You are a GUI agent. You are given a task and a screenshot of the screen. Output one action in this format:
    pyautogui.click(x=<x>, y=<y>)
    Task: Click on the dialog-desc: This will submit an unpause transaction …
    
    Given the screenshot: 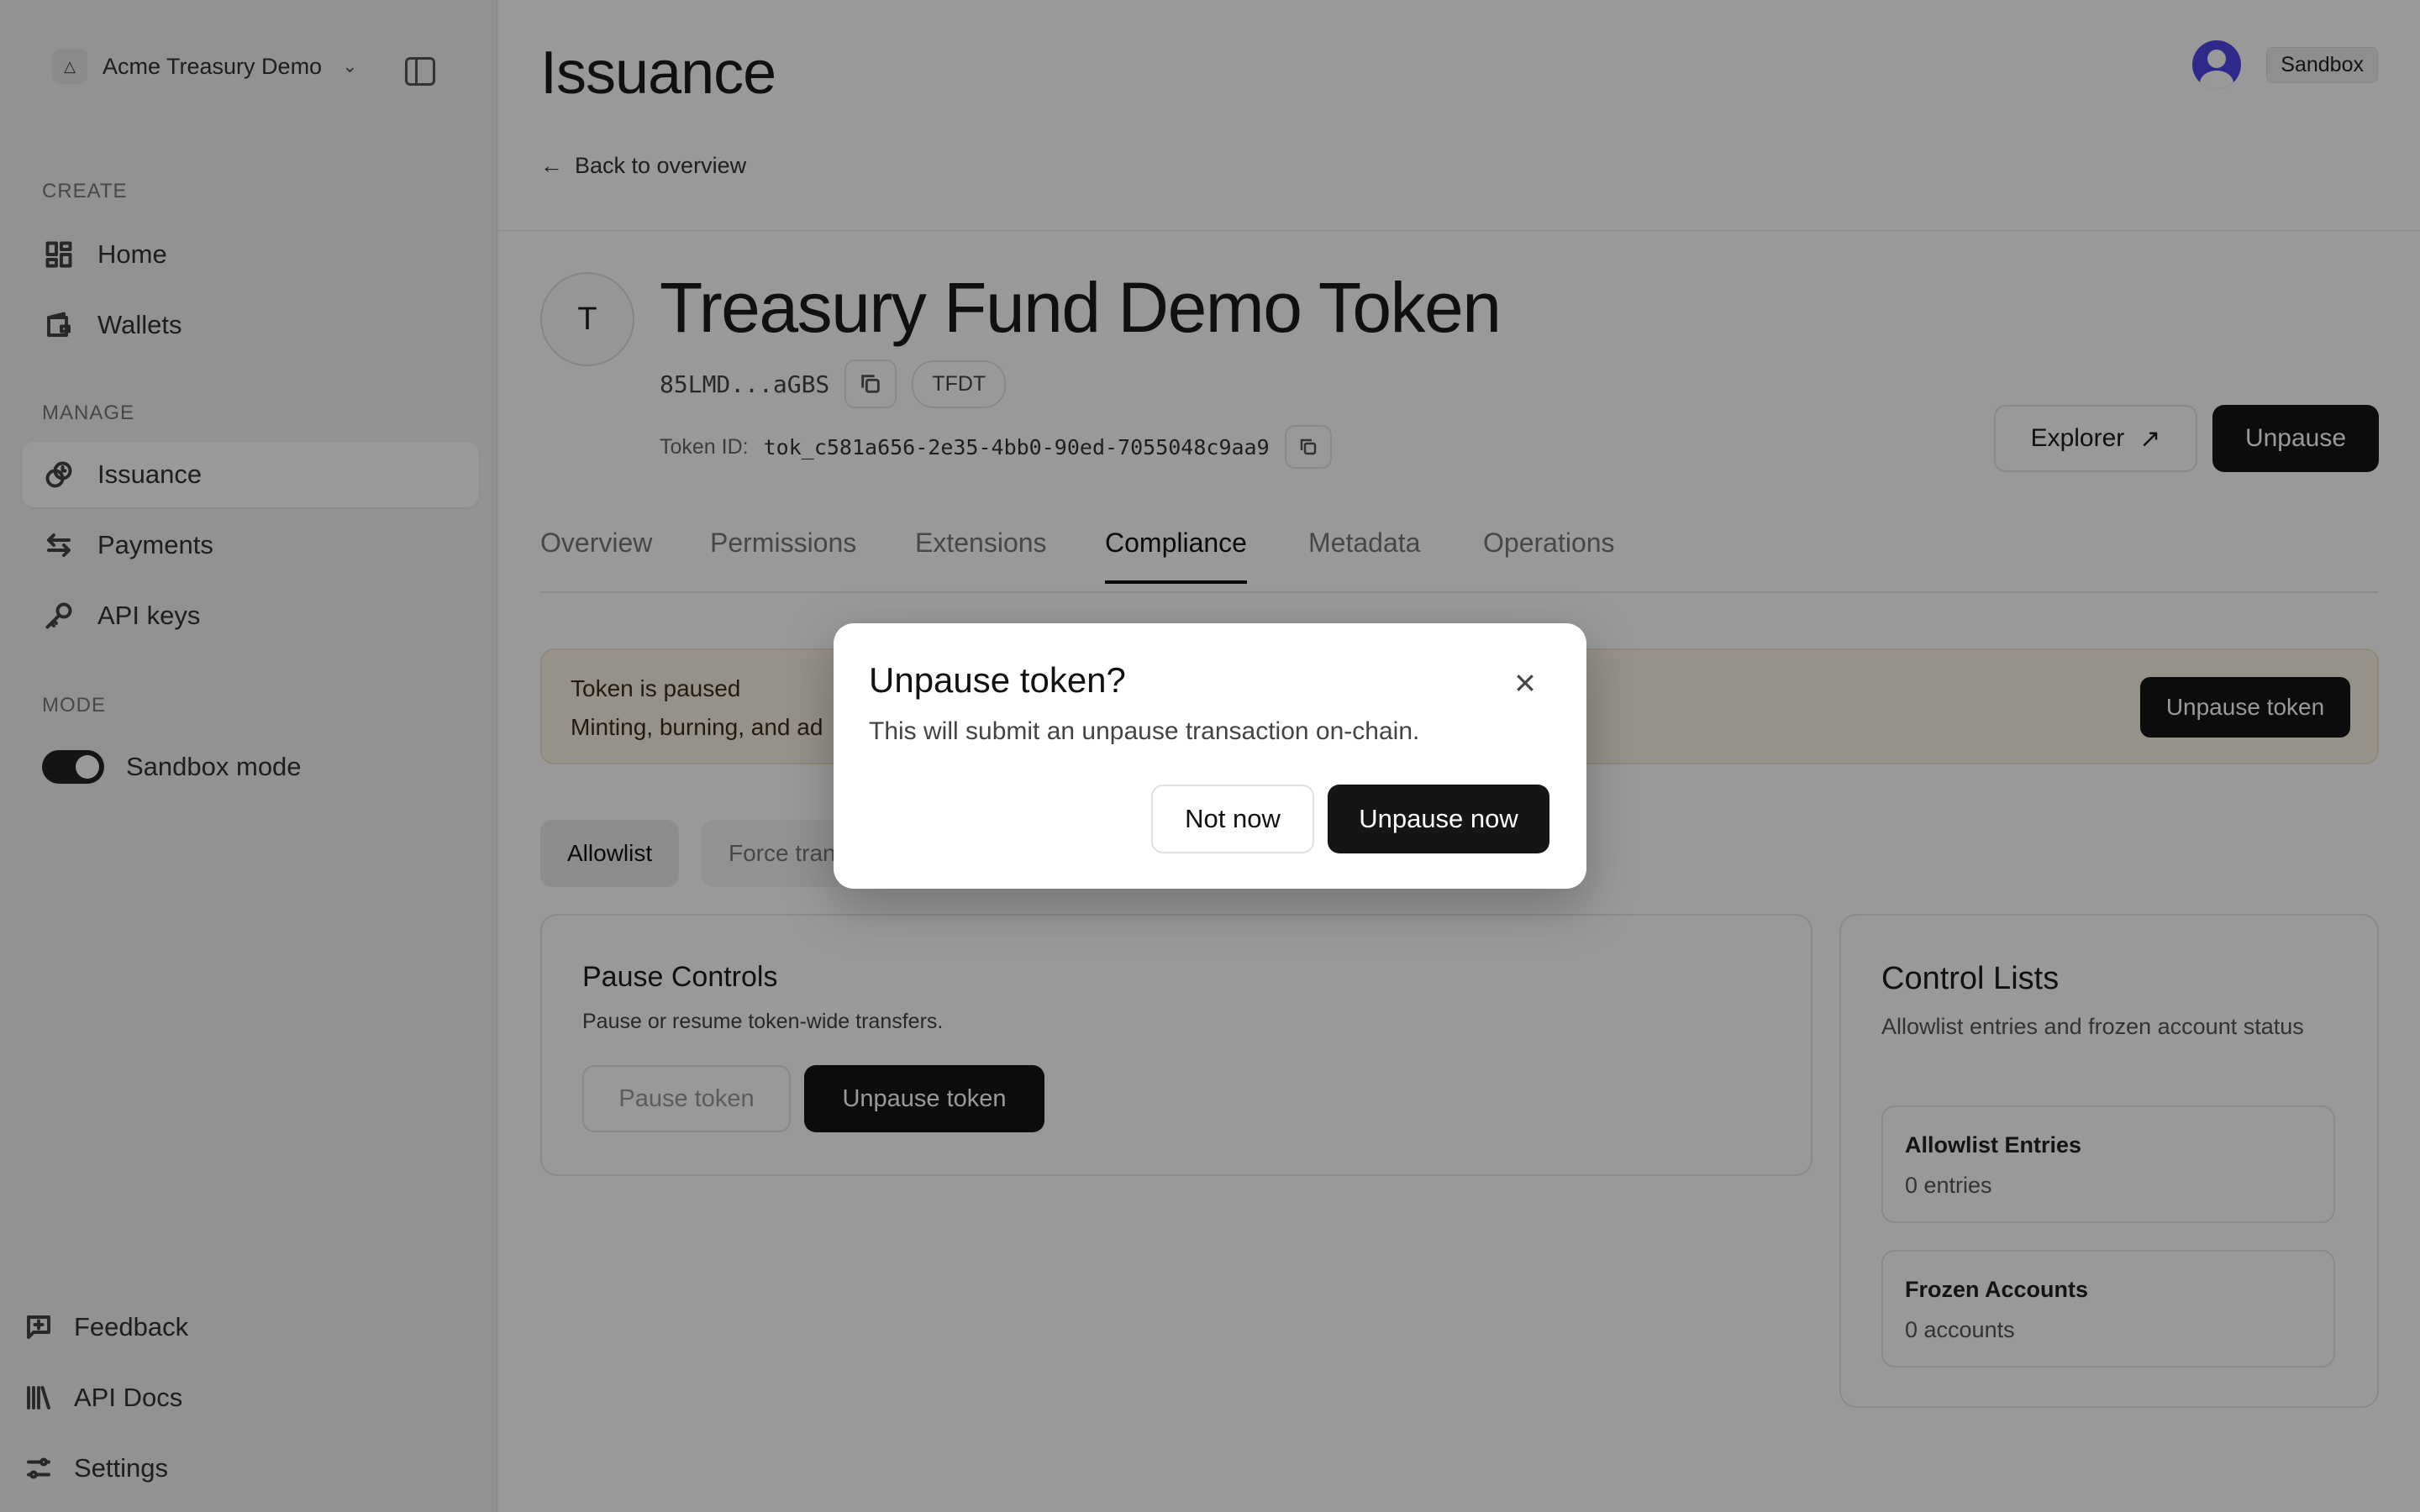 What is the action you would take?
    pyautogui.click(x=1144, y=731)
    